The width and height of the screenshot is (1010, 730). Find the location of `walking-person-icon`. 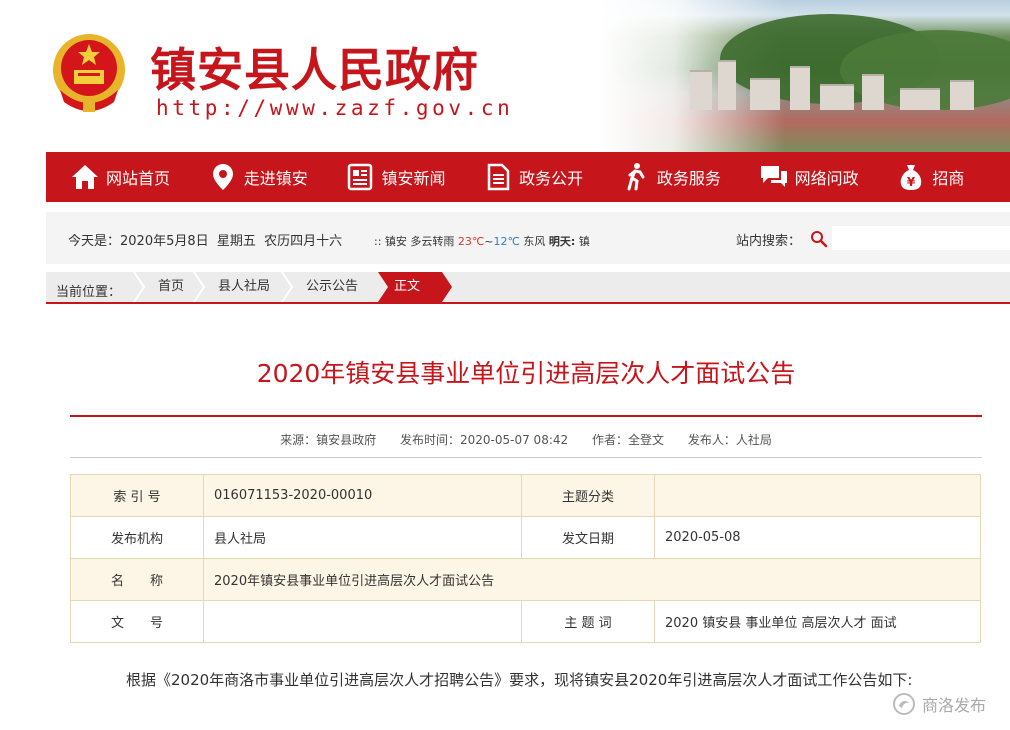

walking-person-icon is located at coordinates (636, 177).